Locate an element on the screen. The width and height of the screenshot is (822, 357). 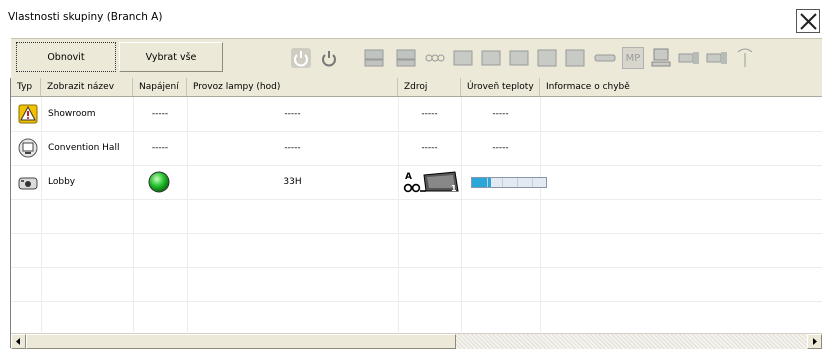
scrollbar-thumb is located at coordinates (241, 341).